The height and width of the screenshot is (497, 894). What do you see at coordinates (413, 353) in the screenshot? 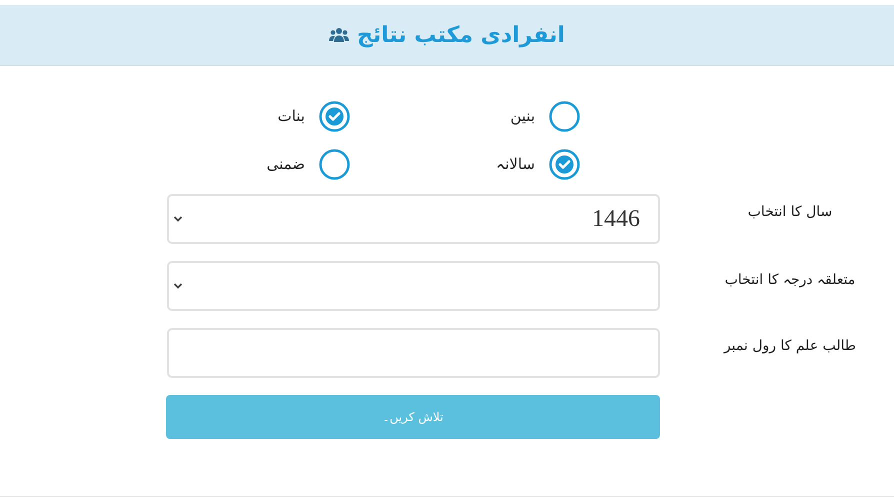
I see `input-field` at bounding box center [413, 353].